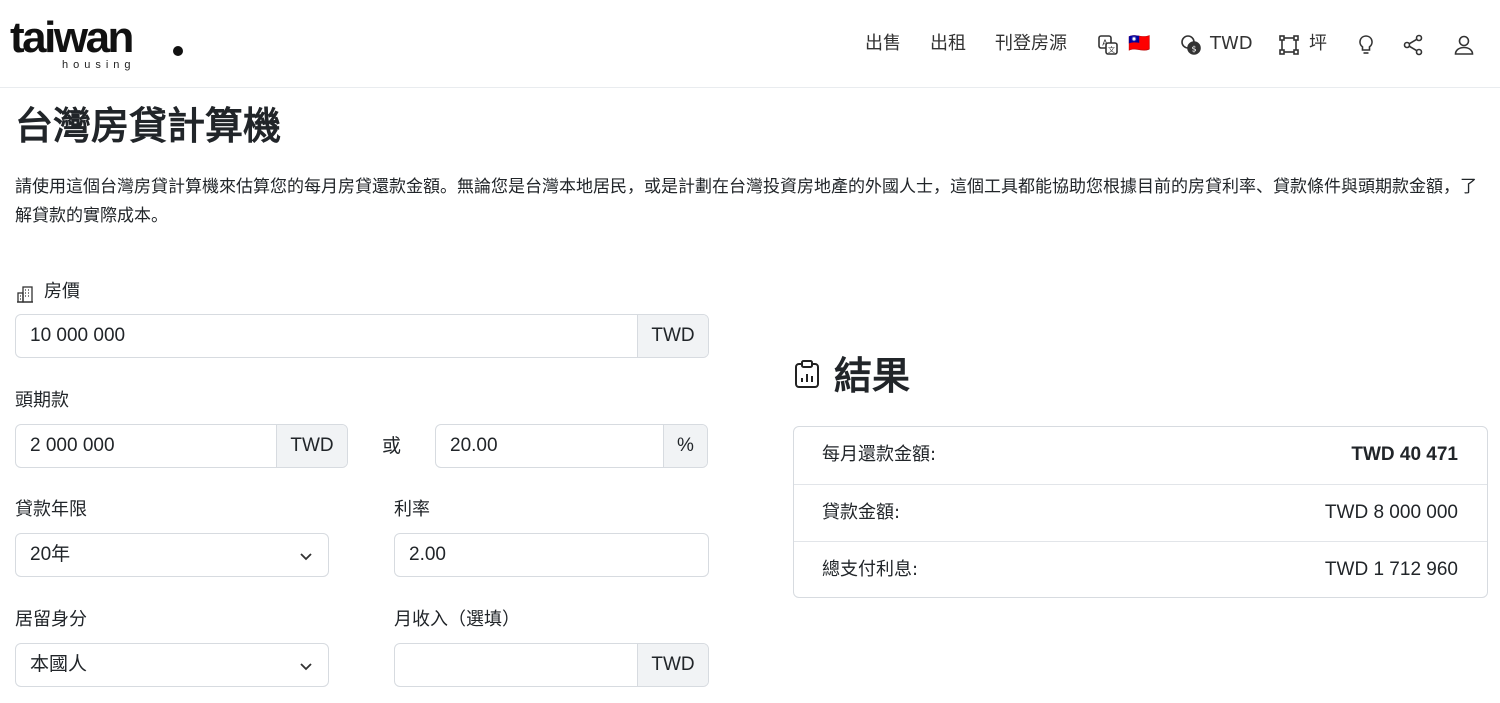 The height and width of the screenshot is (703, 1500). What do you see at coordinates (50, 554) in the screenshot?
I see `loan-term-selected: 20年` at bounding box center [50, 554].